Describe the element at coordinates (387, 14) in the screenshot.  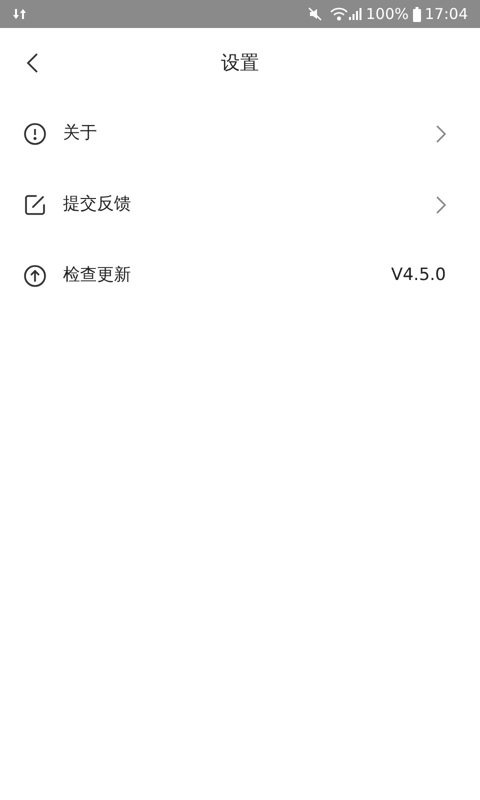
I see `battery-percent: 100%` at that location.